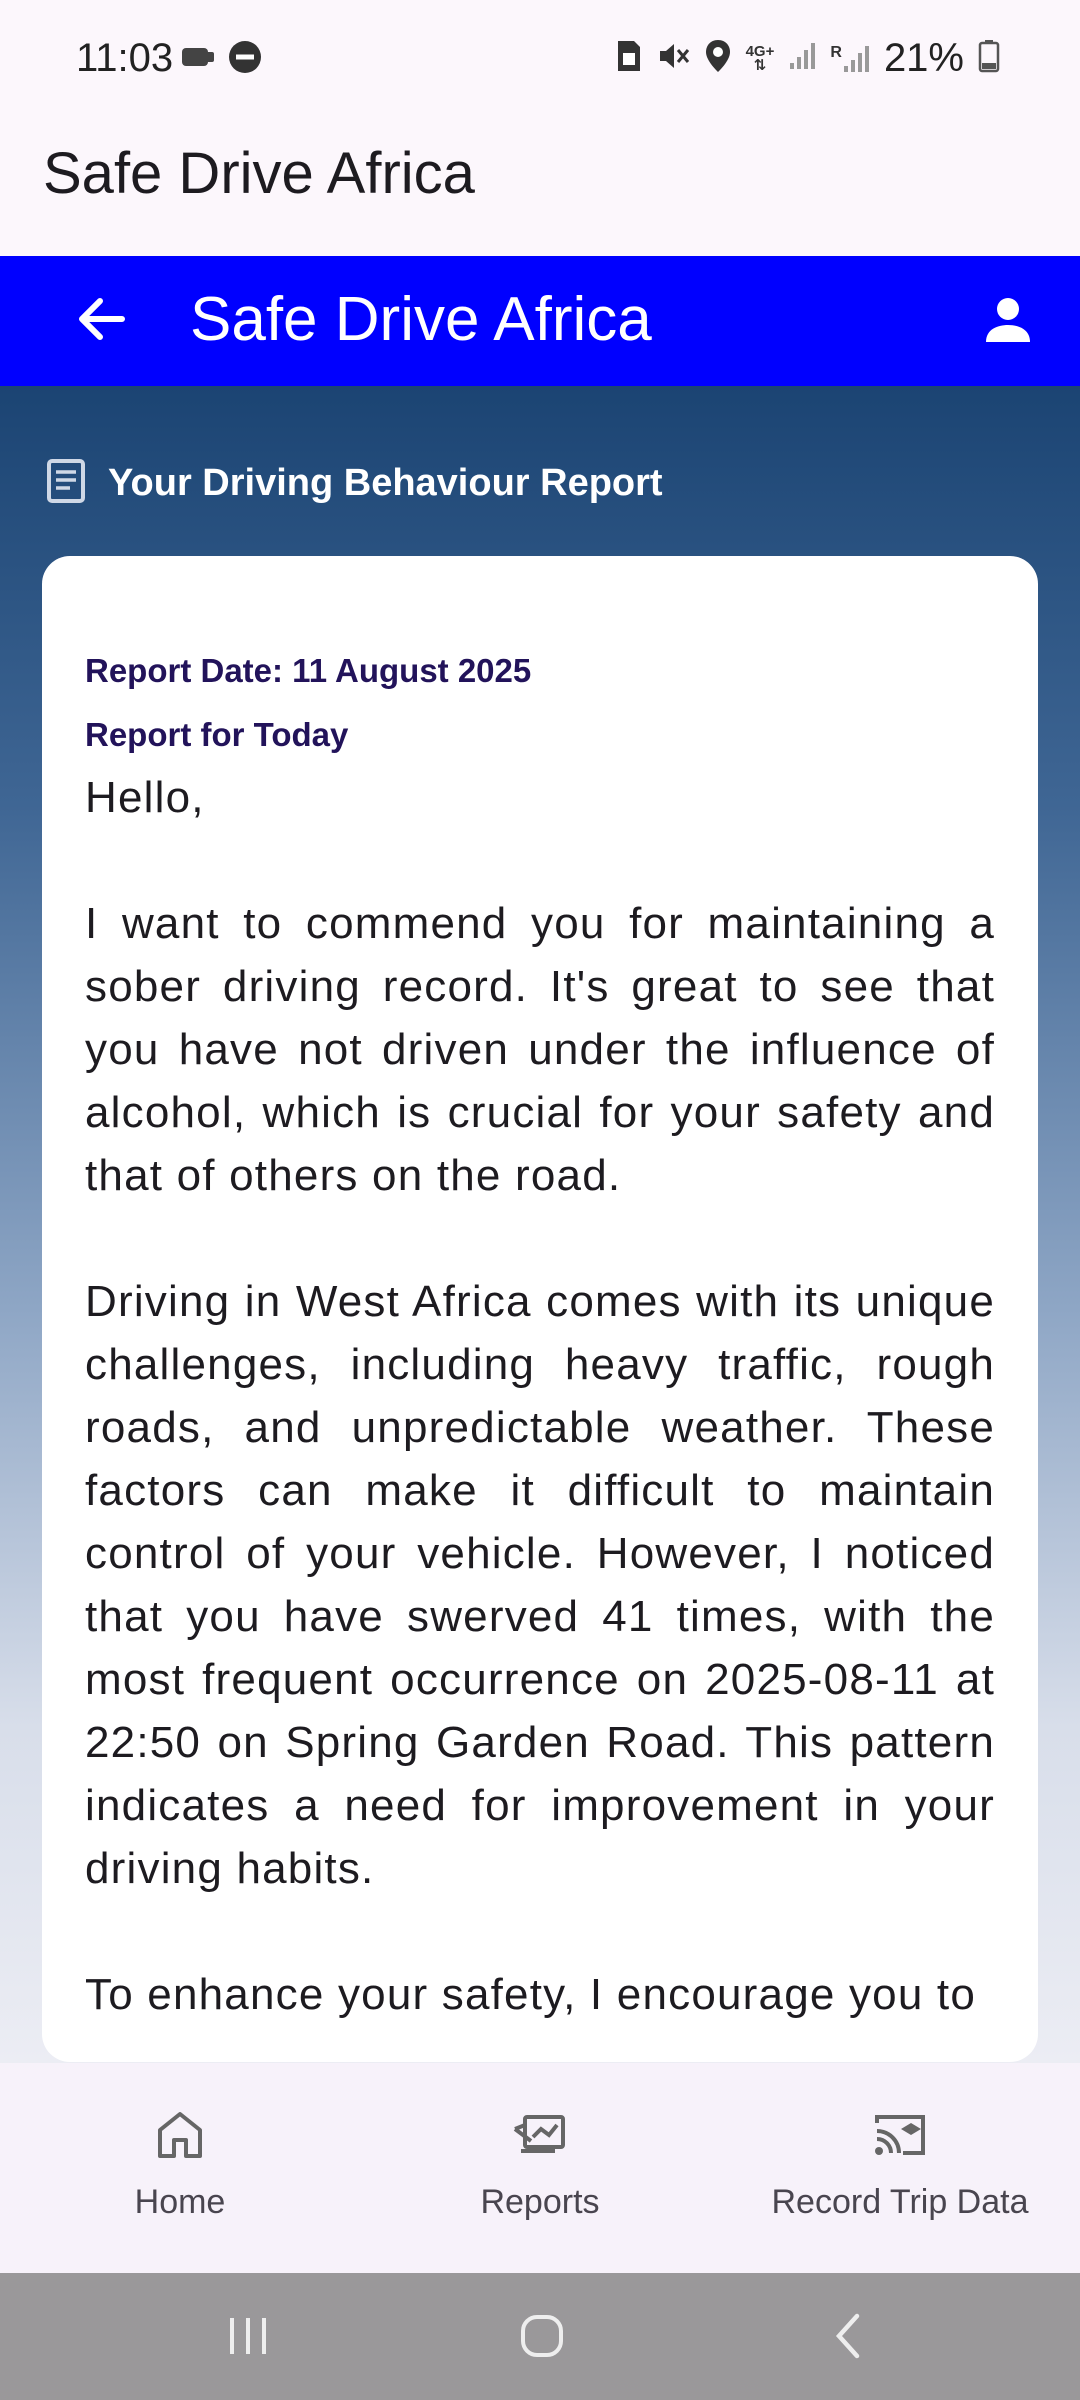  I want to click on network-label: 4G+, so click(760, 51).